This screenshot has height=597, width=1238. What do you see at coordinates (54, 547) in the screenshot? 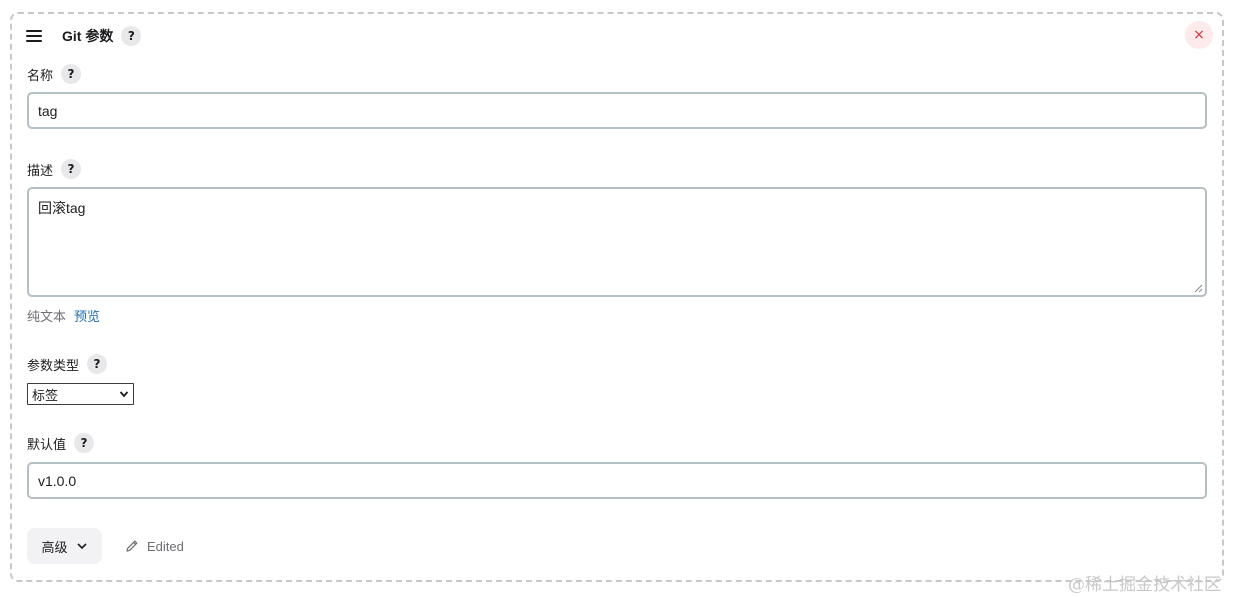
I see `advanced-label: 高级` at bounding box center [54, 547].